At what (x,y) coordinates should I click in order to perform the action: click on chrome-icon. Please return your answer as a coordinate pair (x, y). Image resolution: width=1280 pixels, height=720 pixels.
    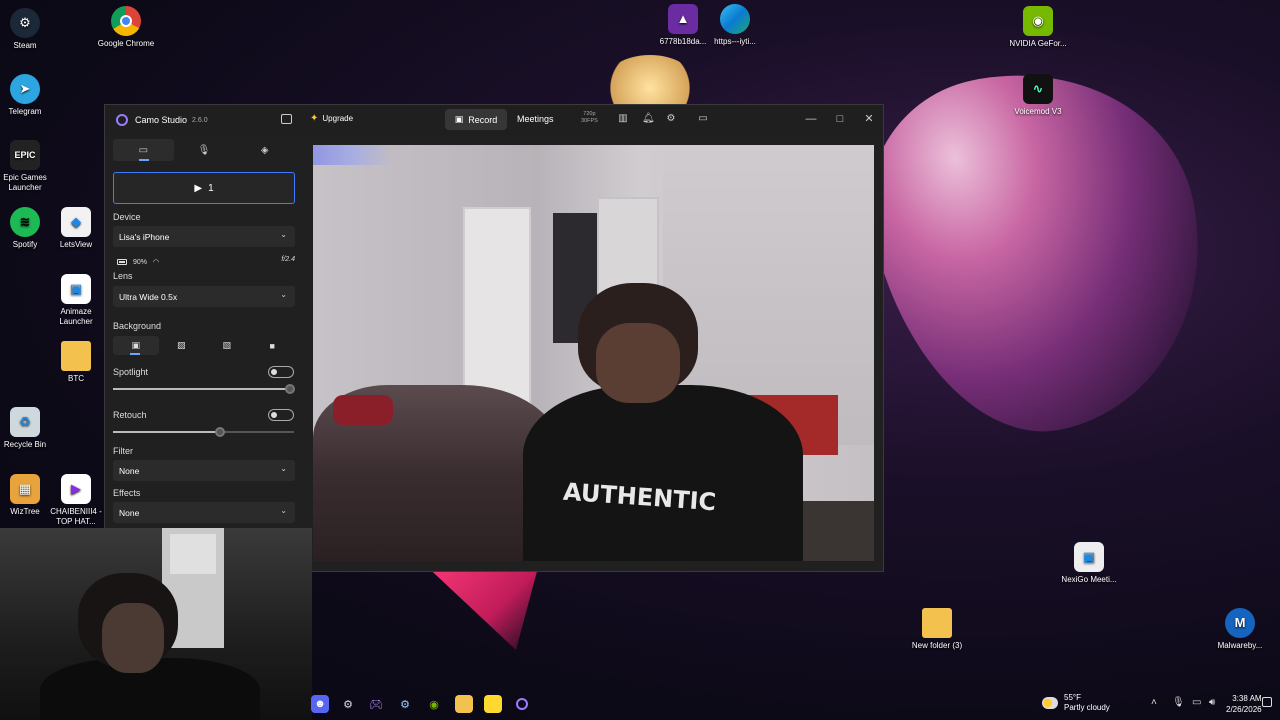
    Looking at the image, I should click on (126, 21).